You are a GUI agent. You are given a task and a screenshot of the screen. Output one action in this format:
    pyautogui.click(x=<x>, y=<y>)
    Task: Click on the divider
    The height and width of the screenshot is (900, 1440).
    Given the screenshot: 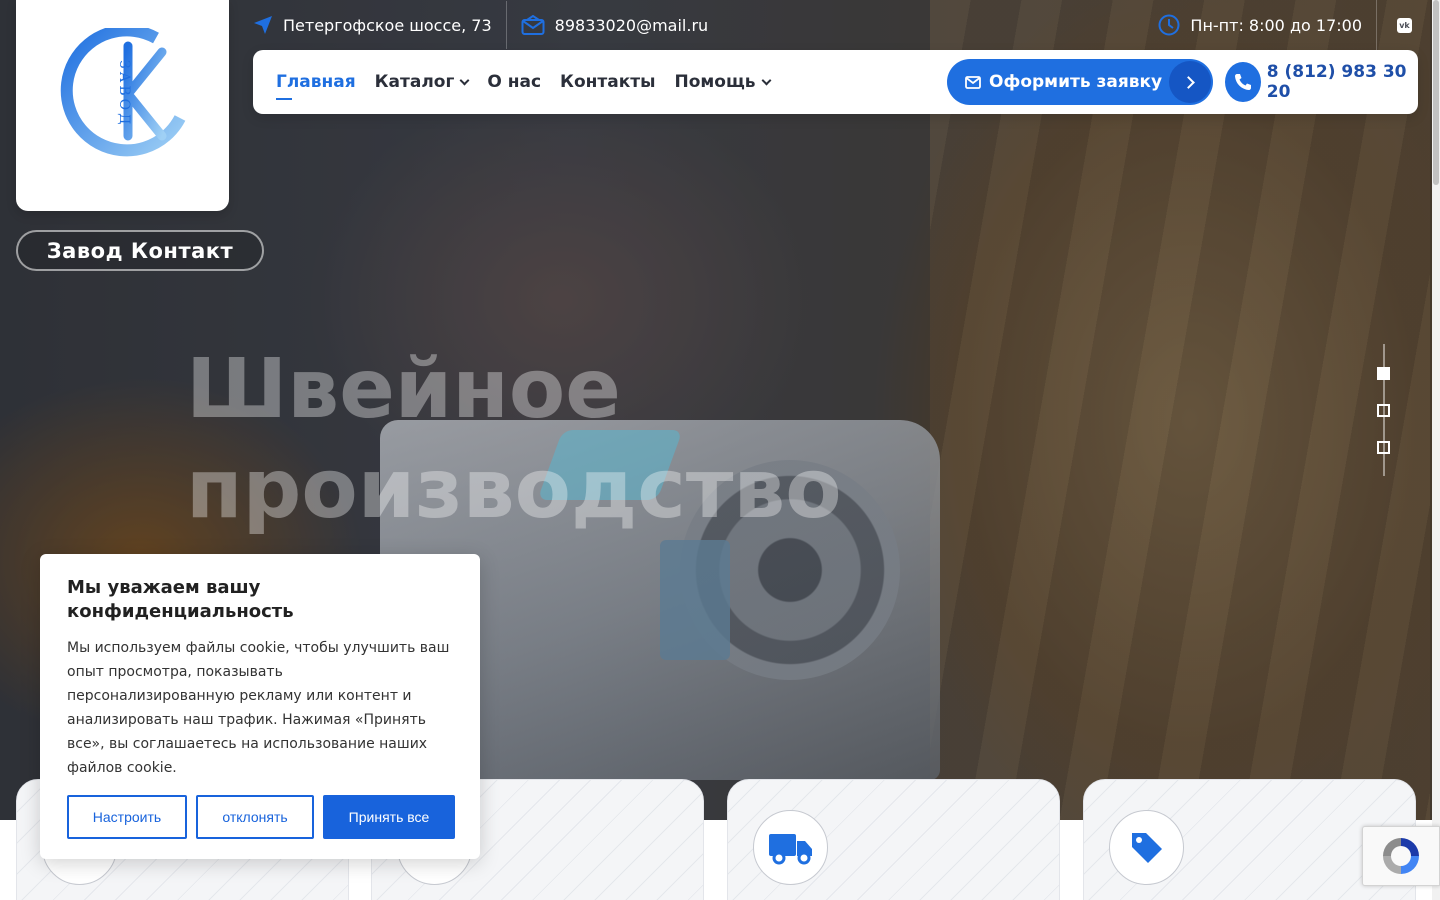 What is the action you would take?
    pyautogui.click(x=506, y=25)
    